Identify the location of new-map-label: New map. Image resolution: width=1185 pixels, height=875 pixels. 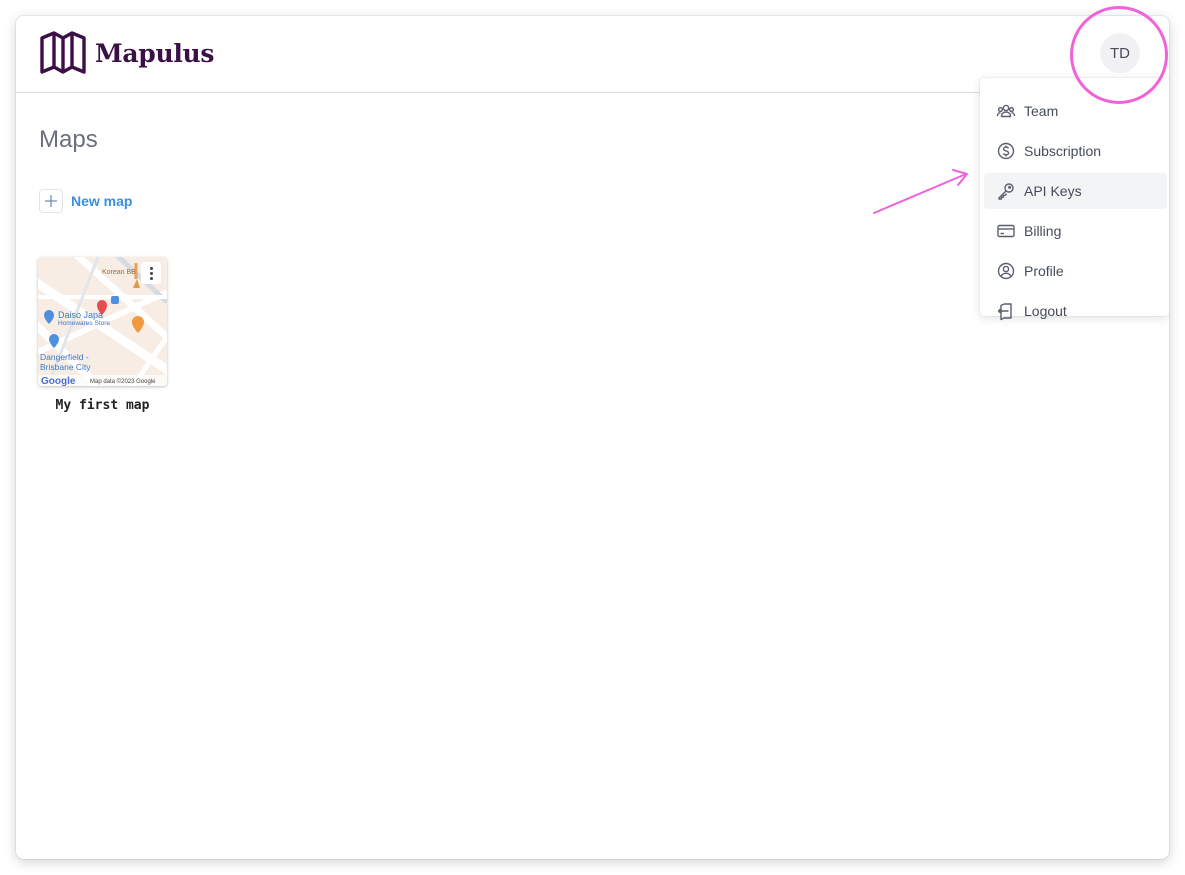
(102, 201).